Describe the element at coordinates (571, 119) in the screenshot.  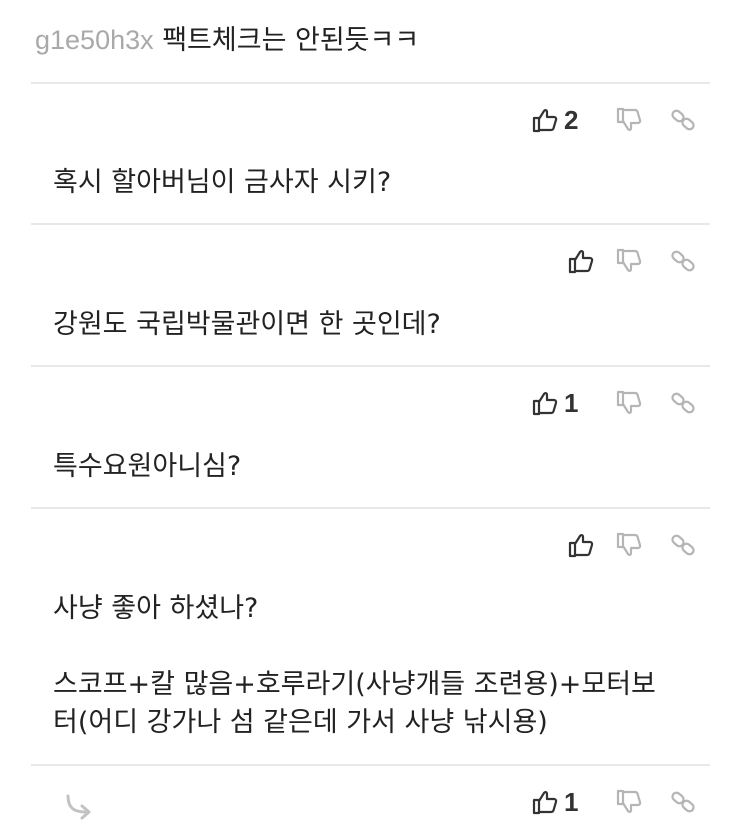
I see `like-count: 2` at that location.